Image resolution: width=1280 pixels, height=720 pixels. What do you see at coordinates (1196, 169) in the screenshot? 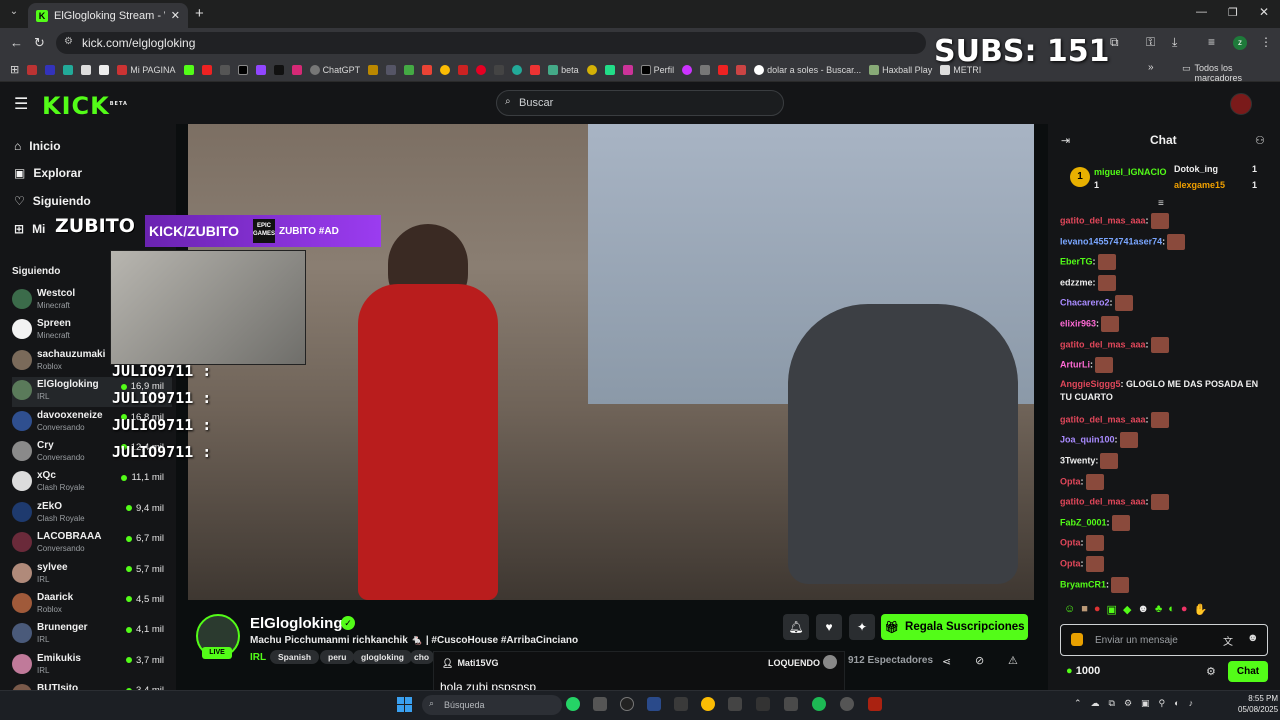
I see `top-gifter-name: Dotok_ing` at bounding box center [1196, 169].